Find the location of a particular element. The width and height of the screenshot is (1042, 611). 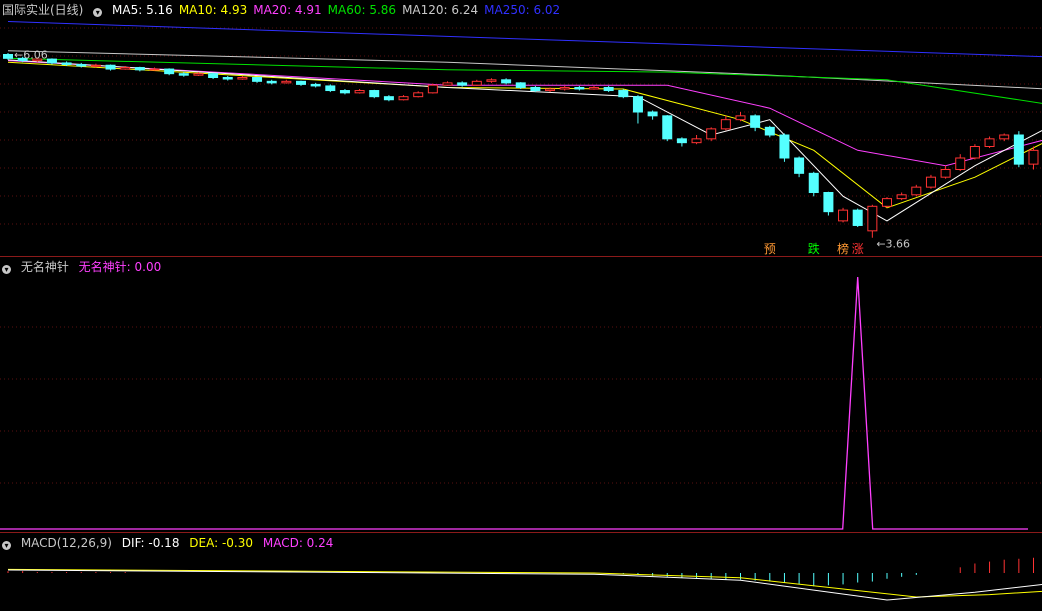

macd-name: MACD(12,26,9) is located at coordinates (66, 543).